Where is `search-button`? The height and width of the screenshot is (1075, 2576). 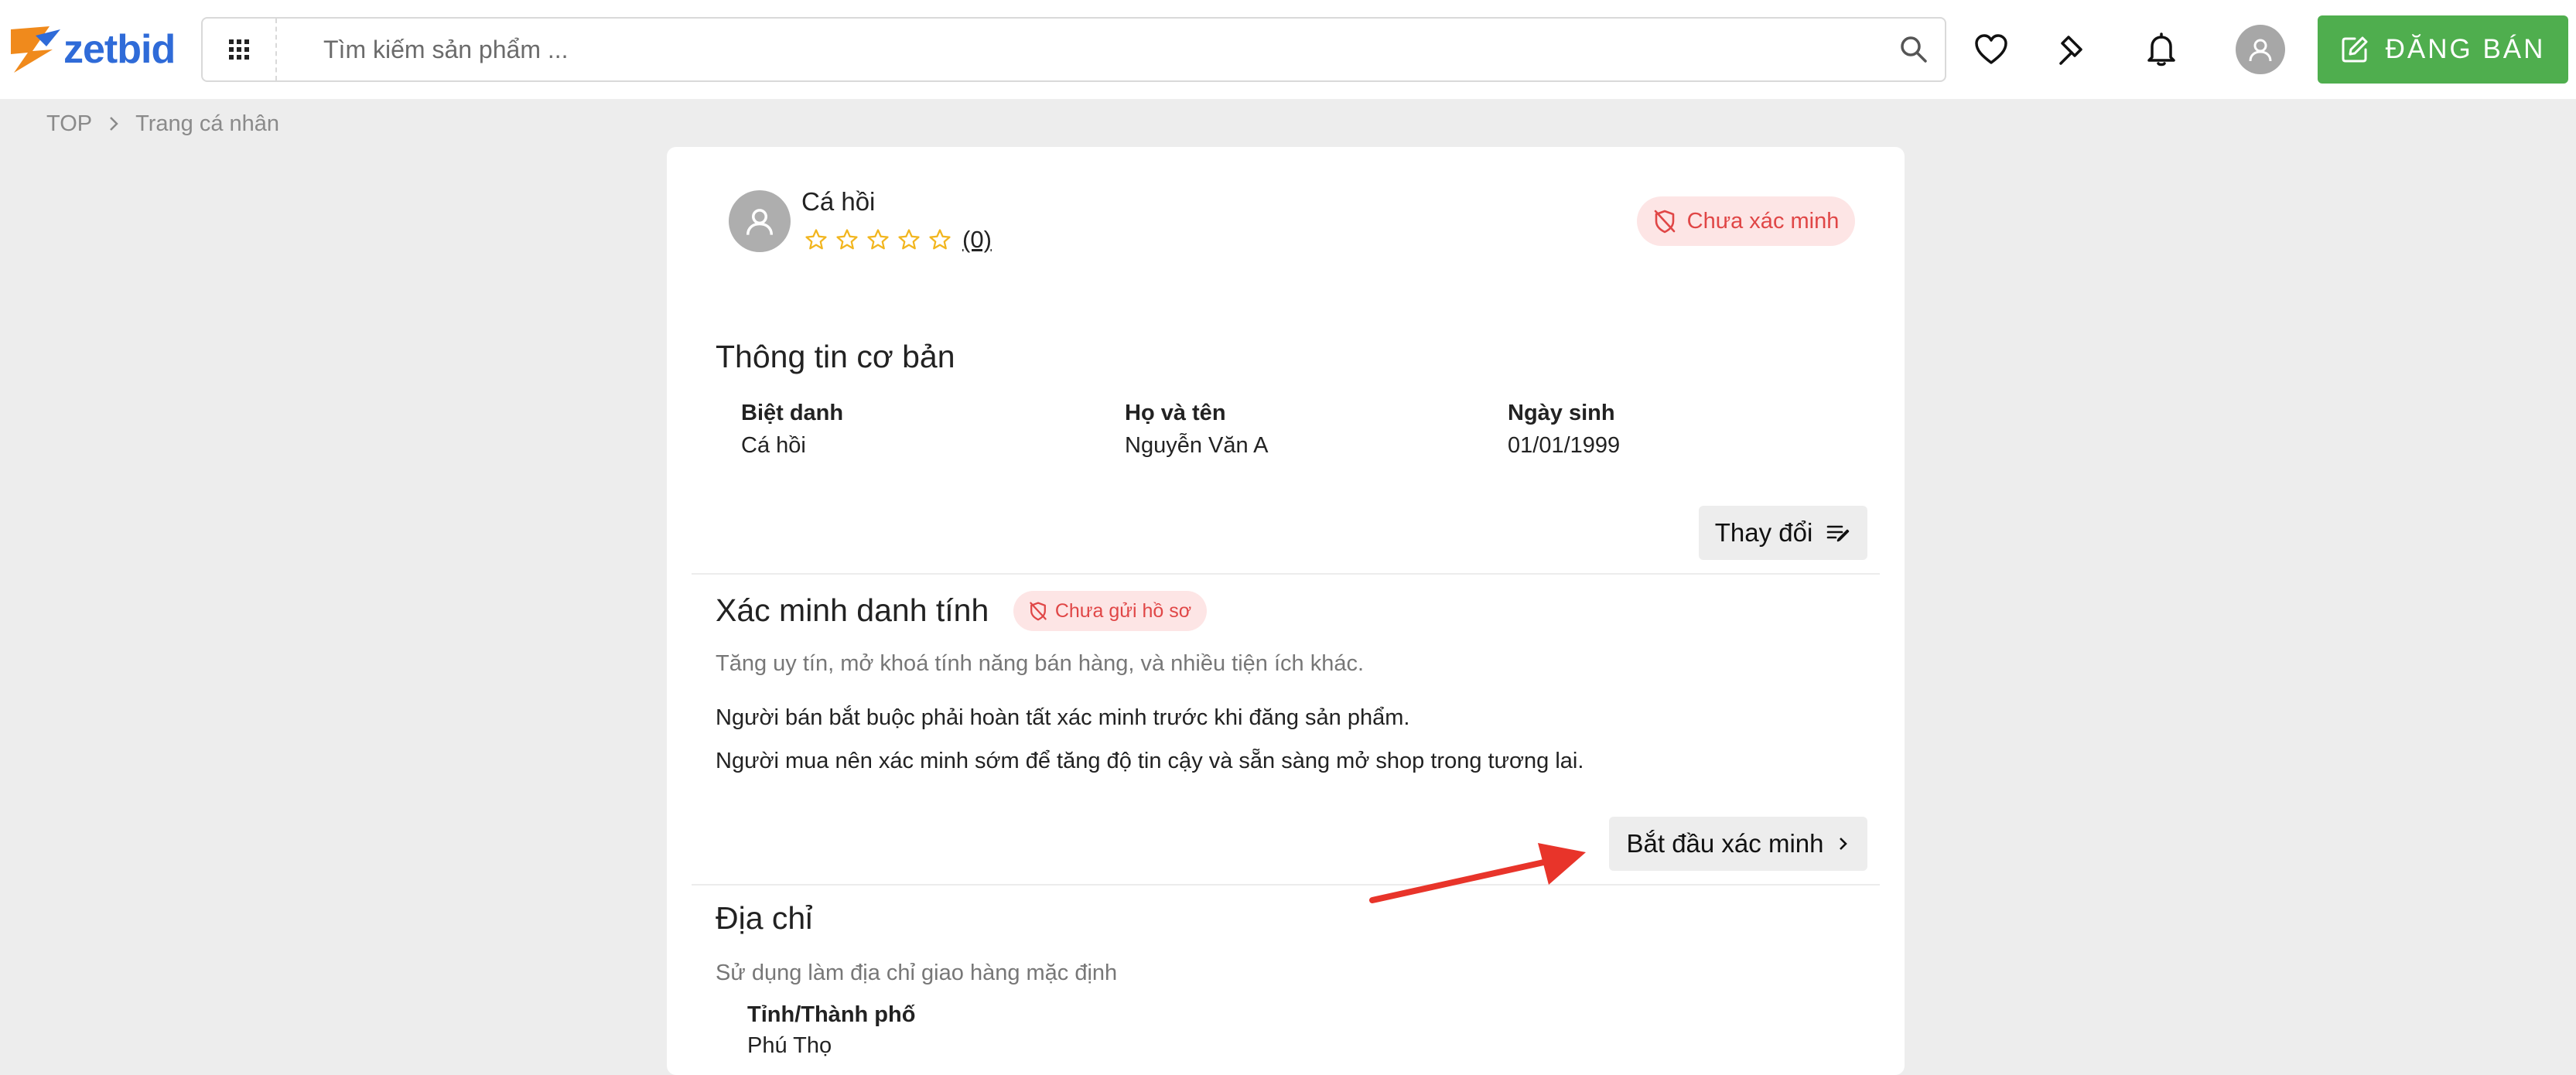
search-button is located at coordinates (1914, 49).